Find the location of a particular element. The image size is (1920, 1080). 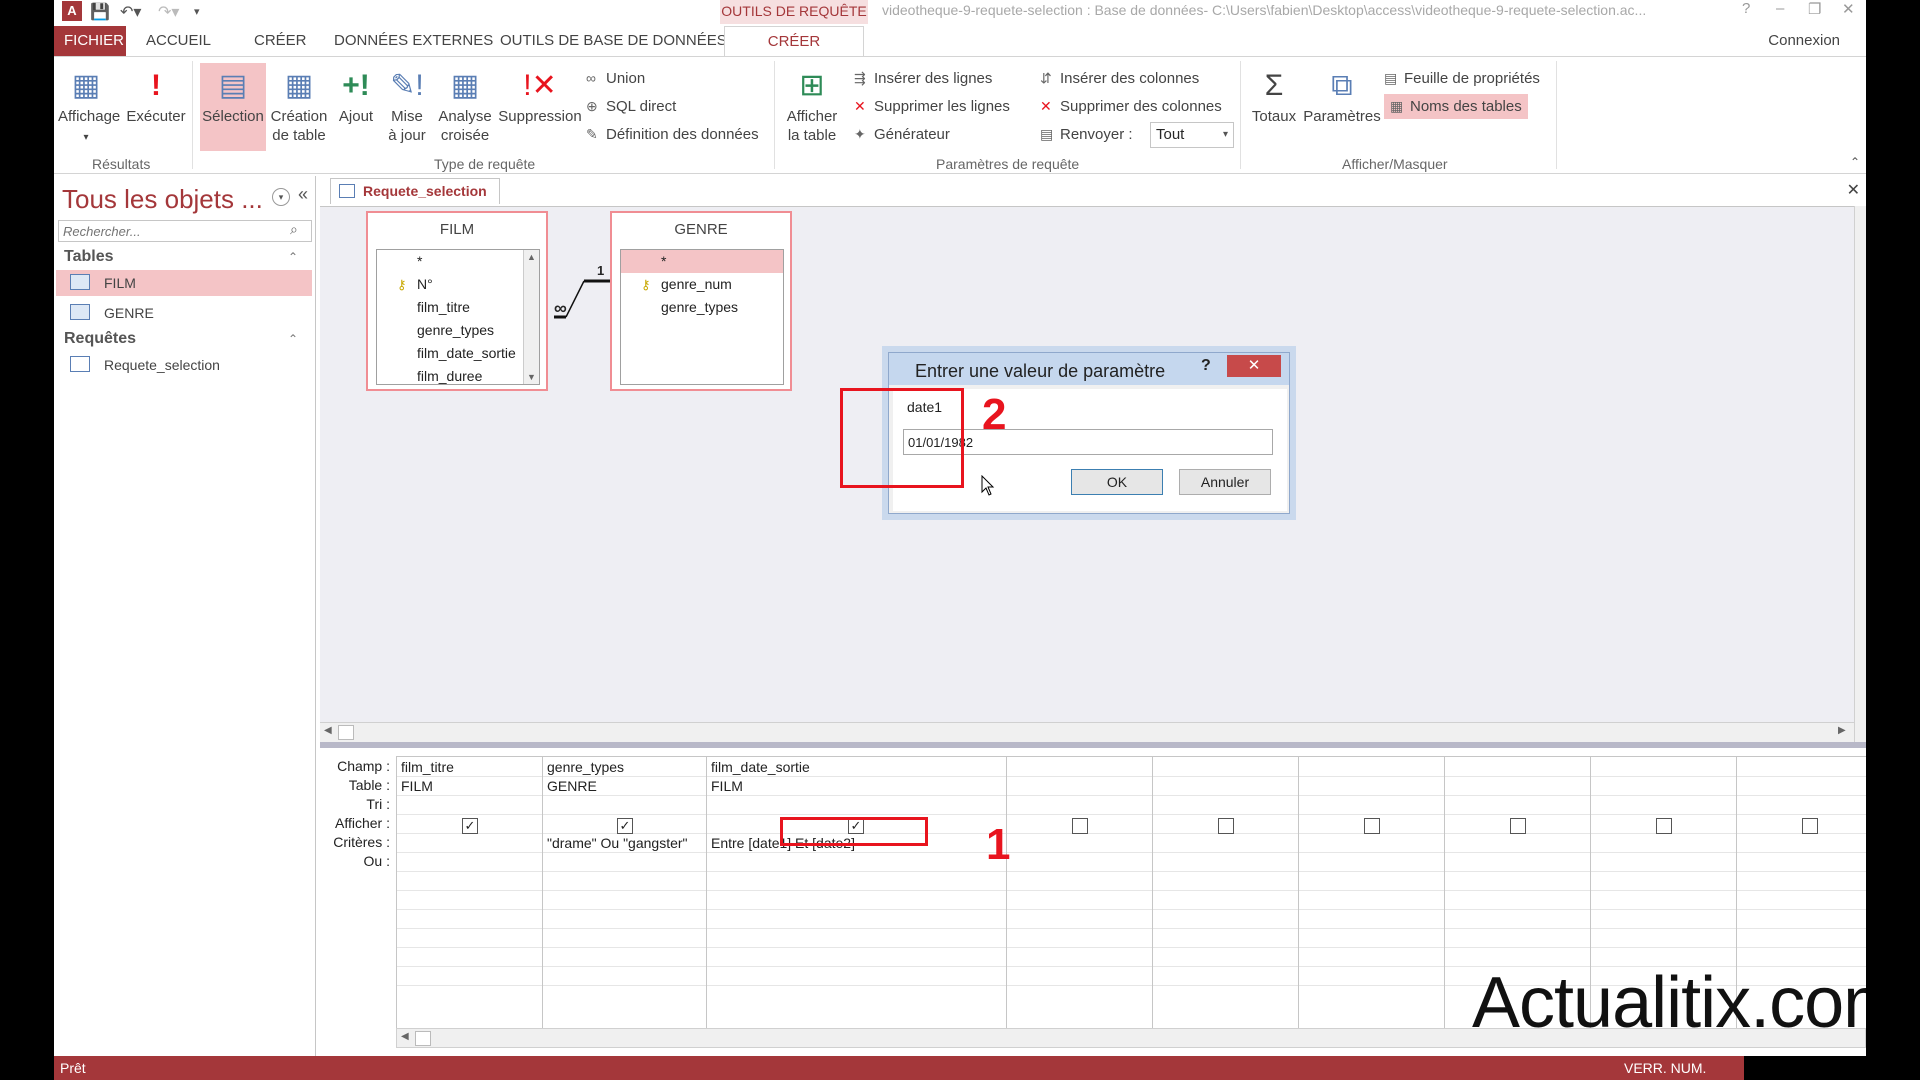

creation-table-button: ▦ Création de table is located at coordinates (299, 105).